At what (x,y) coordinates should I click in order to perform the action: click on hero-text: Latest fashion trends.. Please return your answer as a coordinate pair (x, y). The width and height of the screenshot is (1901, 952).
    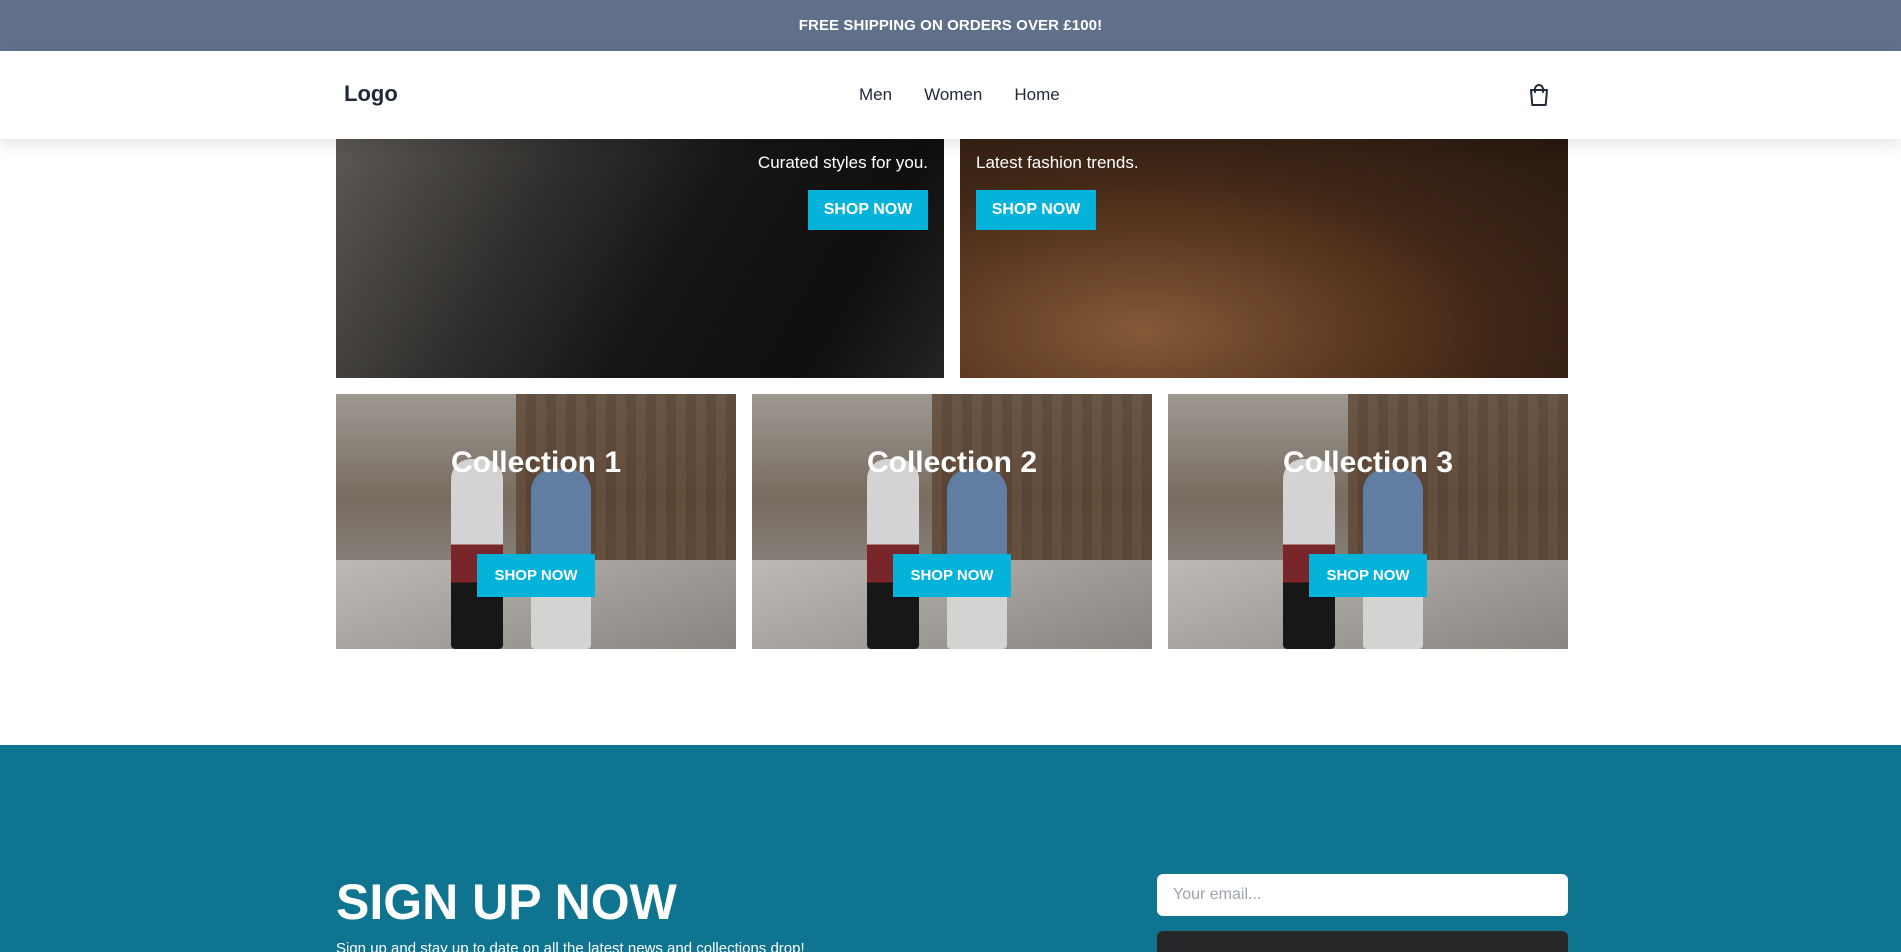
    Looking at the image, I should click on (1057, 162).